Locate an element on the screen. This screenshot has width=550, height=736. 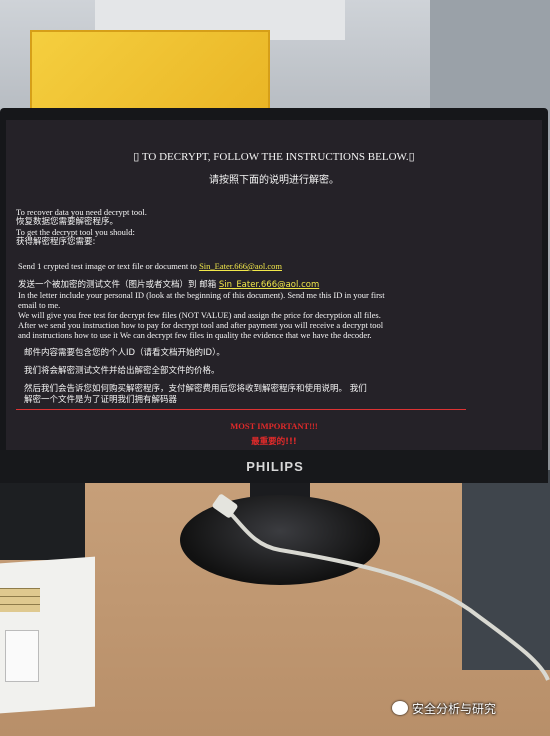
watermark-text: 安全分析与研究 is located at coordinates (454, 709).